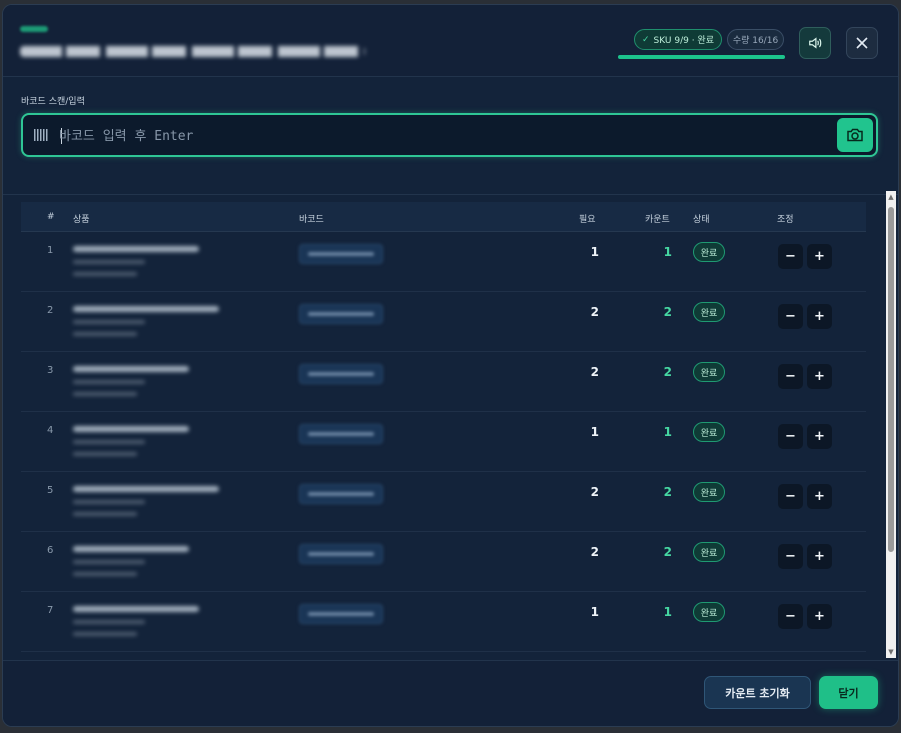 The width and height of the screenshot is (901, 733). I want to click on scroll-up-arrow-icon: ▲, so click(891, 197).